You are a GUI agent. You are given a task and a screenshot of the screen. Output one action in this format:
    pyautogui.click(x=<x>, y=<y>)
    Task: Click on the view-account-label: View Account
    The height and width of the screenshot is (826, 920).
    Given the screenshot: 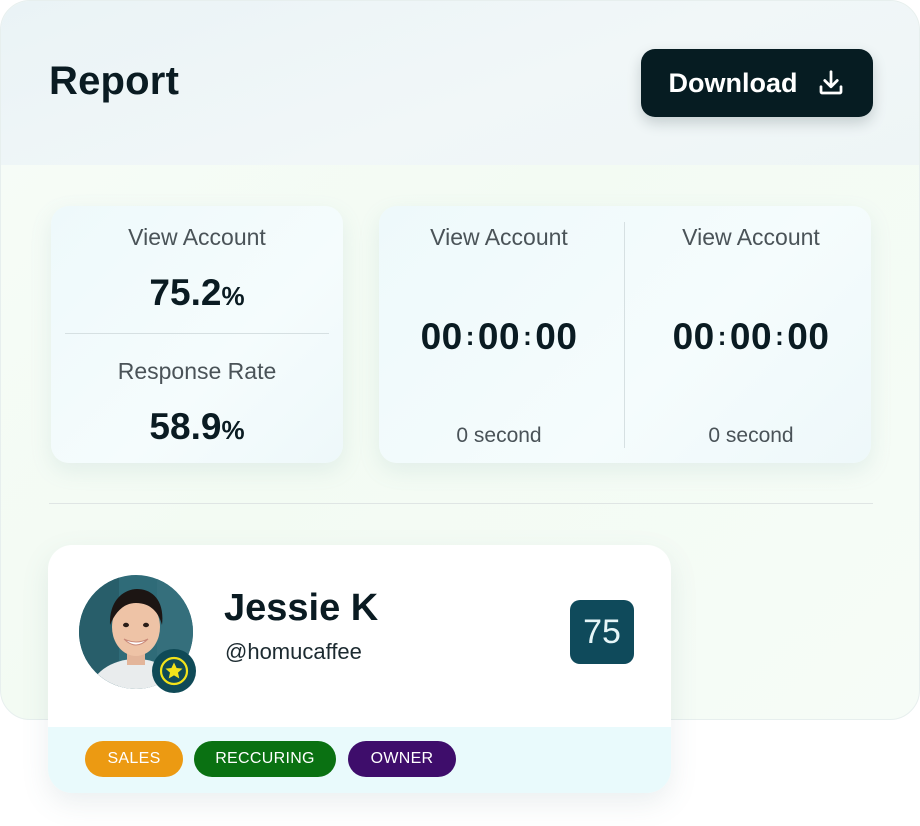 What is the action you would take?
    pyautogui.click(x=197, y=237)
    